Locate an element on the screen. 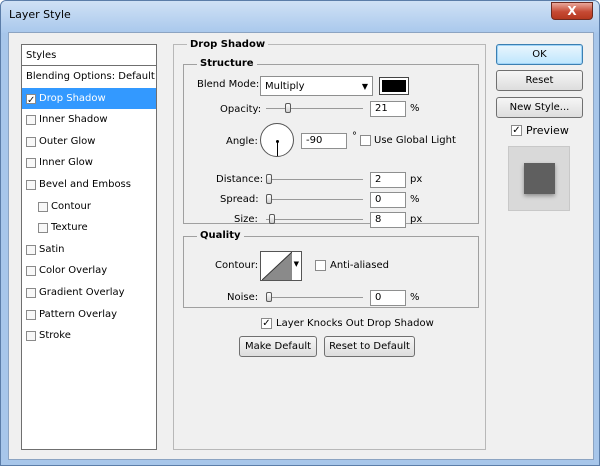 This screenshot has height=466, width=600. contour-dropdown-icon: ▼ is located at coordinates (296, 264).